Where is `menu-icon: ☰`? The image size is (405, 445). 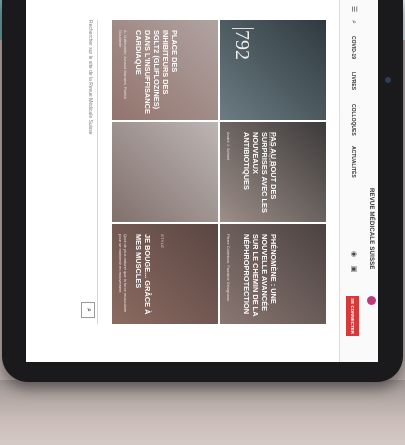
menu-icon: ☰ is located at coordinates (353, 9).